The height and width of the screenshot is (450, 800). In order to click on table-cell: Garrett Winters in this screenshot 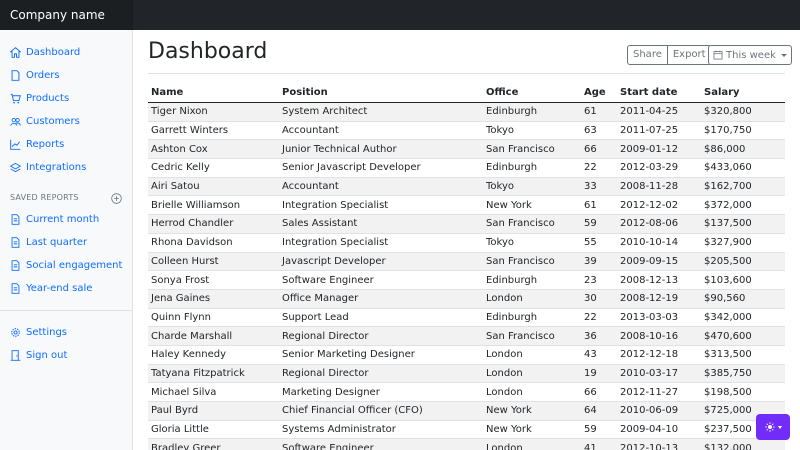, I will do `click(190, 131)`.